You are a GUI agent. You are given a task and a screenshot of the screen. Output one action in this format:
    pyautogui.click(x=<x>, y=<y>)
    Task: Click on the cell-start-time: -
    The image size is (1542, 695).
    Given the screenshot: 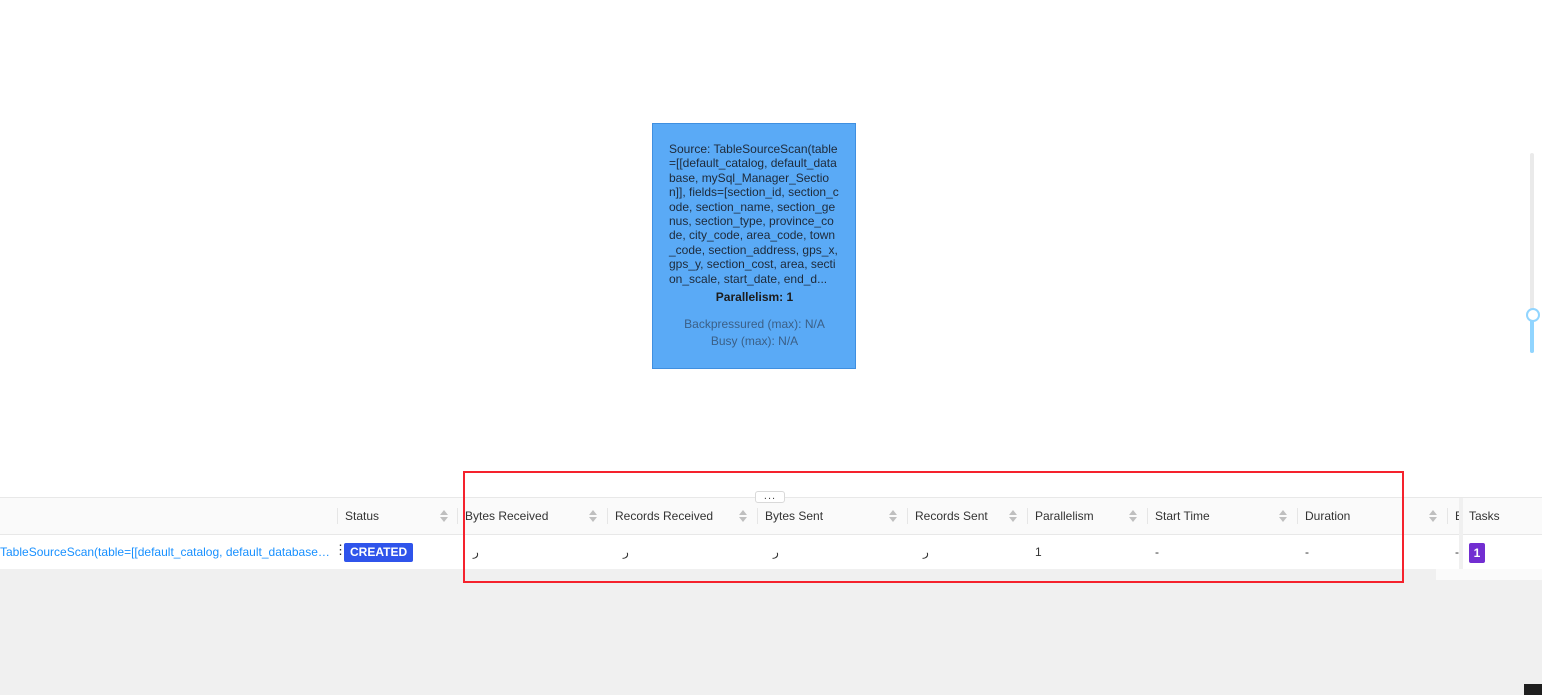 What is the action you would take?
    pyautogui.click(x=1157, y=552)
    